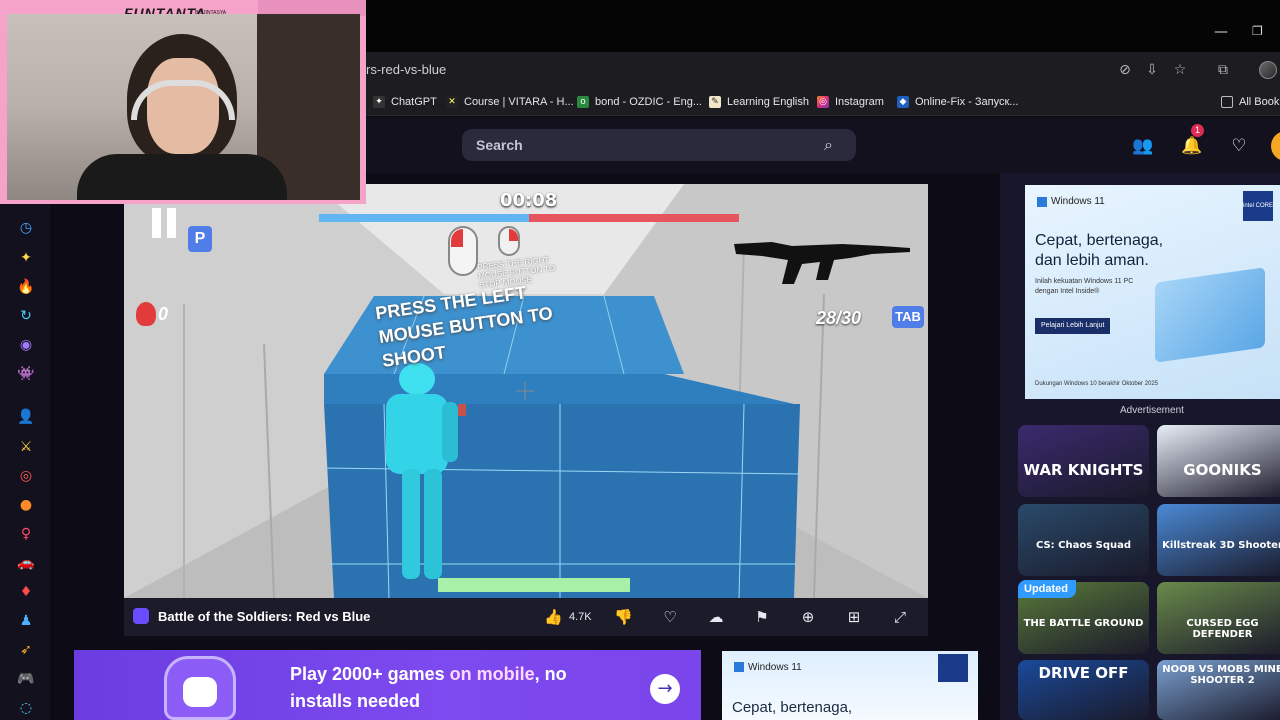 This screenshot has height=720, width=1280. I want to click on pause-key-hint: P, so click(200, 239).